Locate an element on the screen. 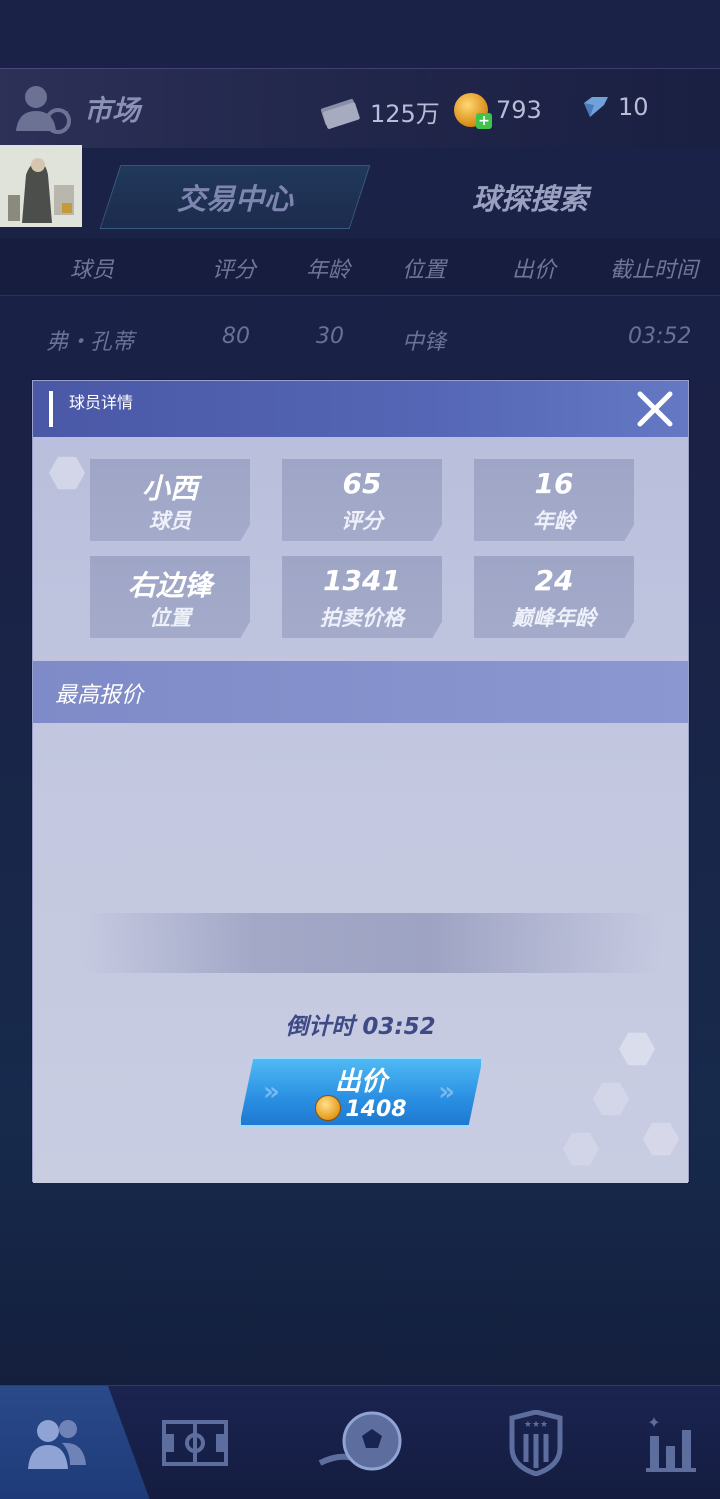 The width and height of the screenshot is (720, 1499). market-tabs: 交易中心 球探搜索 is located at coordinates (409, 198).